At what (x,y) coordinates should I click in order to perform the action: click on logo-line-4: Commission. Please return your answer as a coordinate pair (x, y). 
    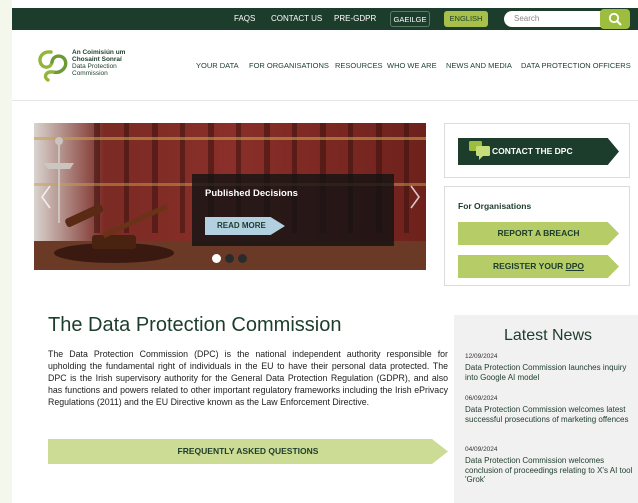
    Looking at the image, I should click on (90, 73).